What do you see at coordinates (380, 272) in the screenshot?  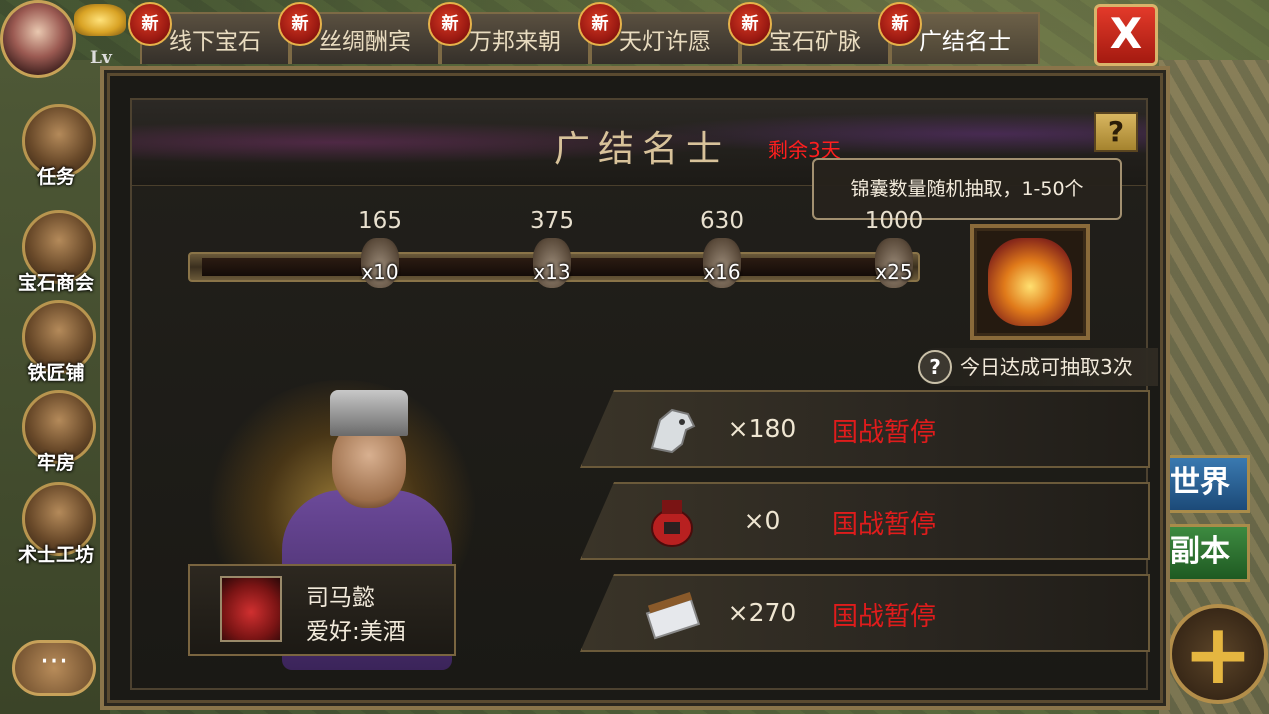 I see `milestone-count: x10` at bounding box center [380, 272].